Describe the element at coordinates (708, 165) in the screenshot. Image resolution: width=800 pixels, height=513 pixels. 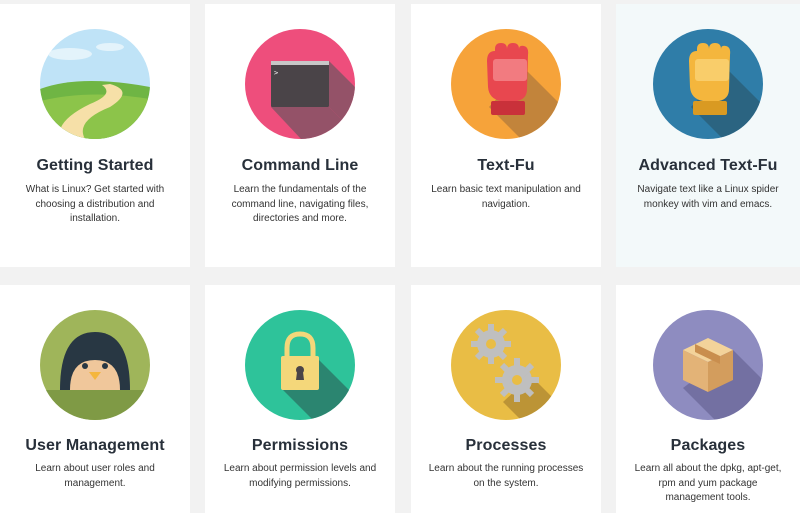
I see `card-title: Advanced Text-Fu` at that location.